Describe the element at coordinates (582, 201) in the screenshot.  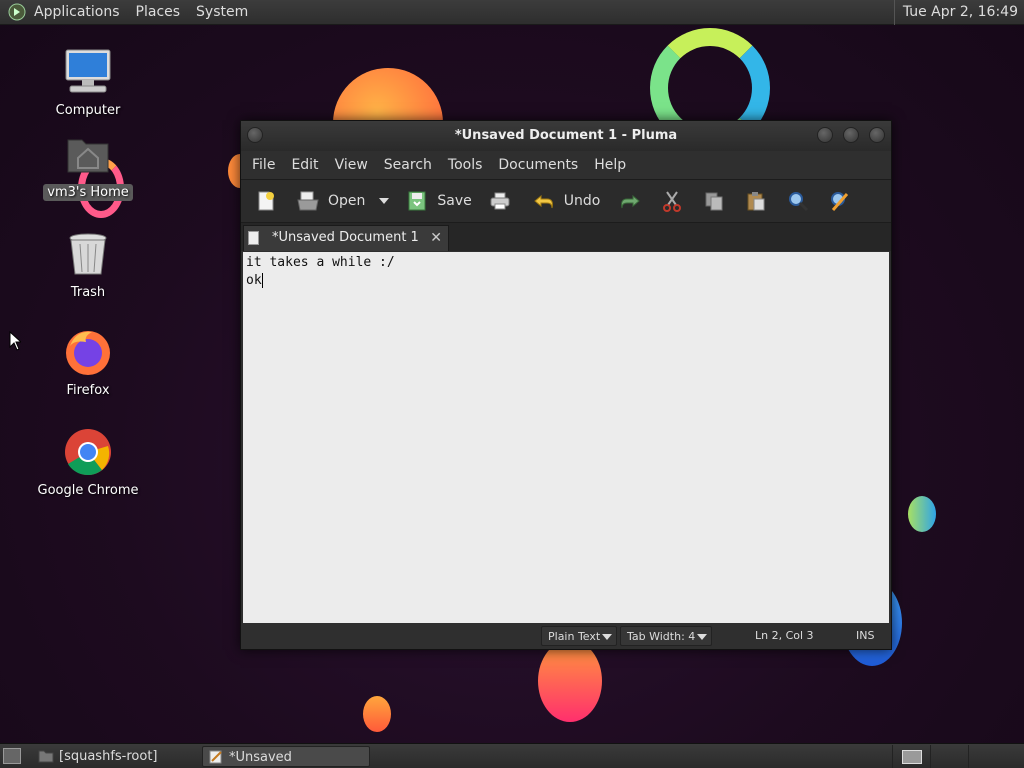
I see `undo-label: Undo` at that location.